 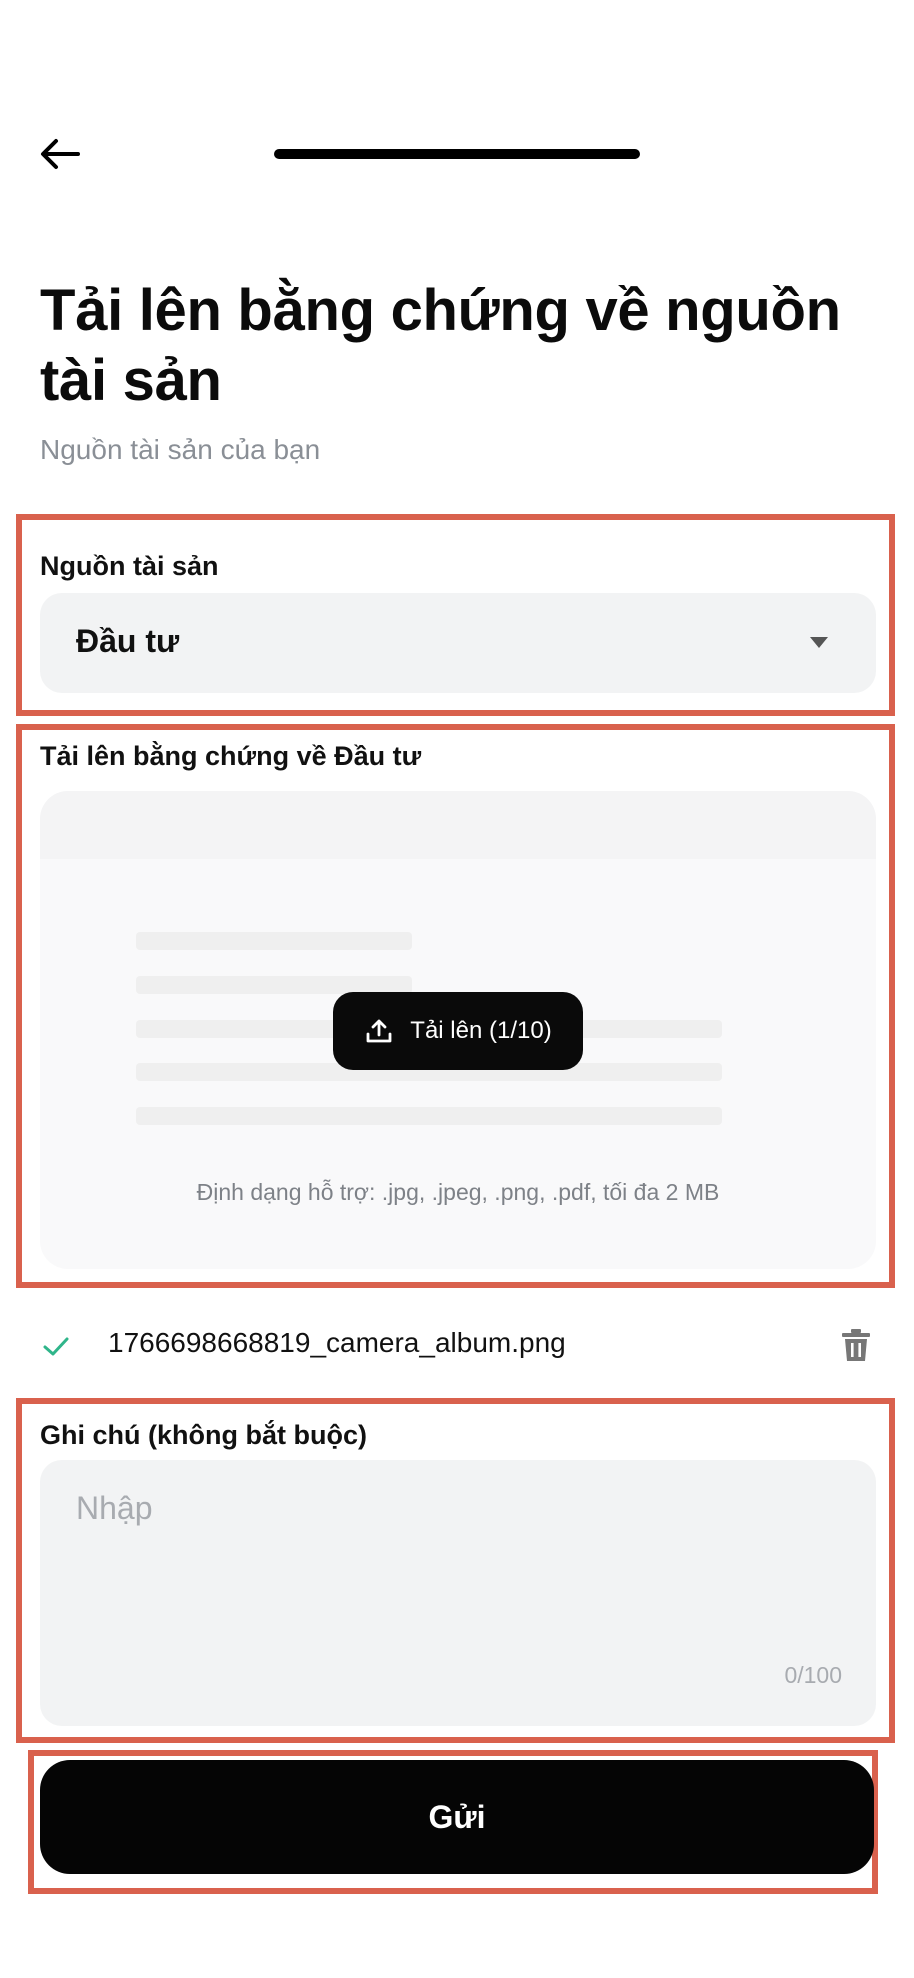 I want to click on upload-preview-strip, so click(x=458, y=825).